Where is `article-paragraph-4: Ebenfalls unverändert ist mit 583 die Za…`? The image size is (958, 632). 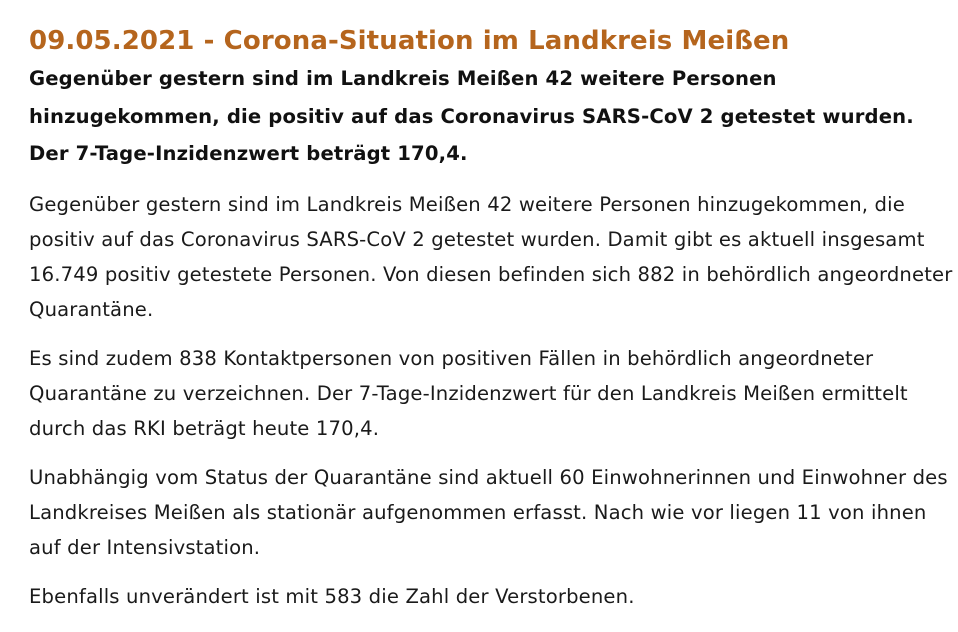
article-paragraph-4: Ebenfalls unverändert ist mit 583 die Za… is located at coordinates (332, 596).